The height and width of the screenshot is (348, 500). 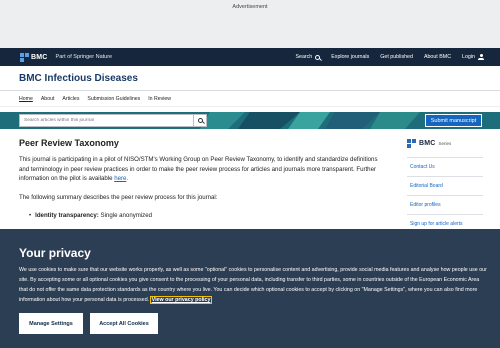 I want to click on nav-about-bmc: About BMC, so click(x=437, y=57).